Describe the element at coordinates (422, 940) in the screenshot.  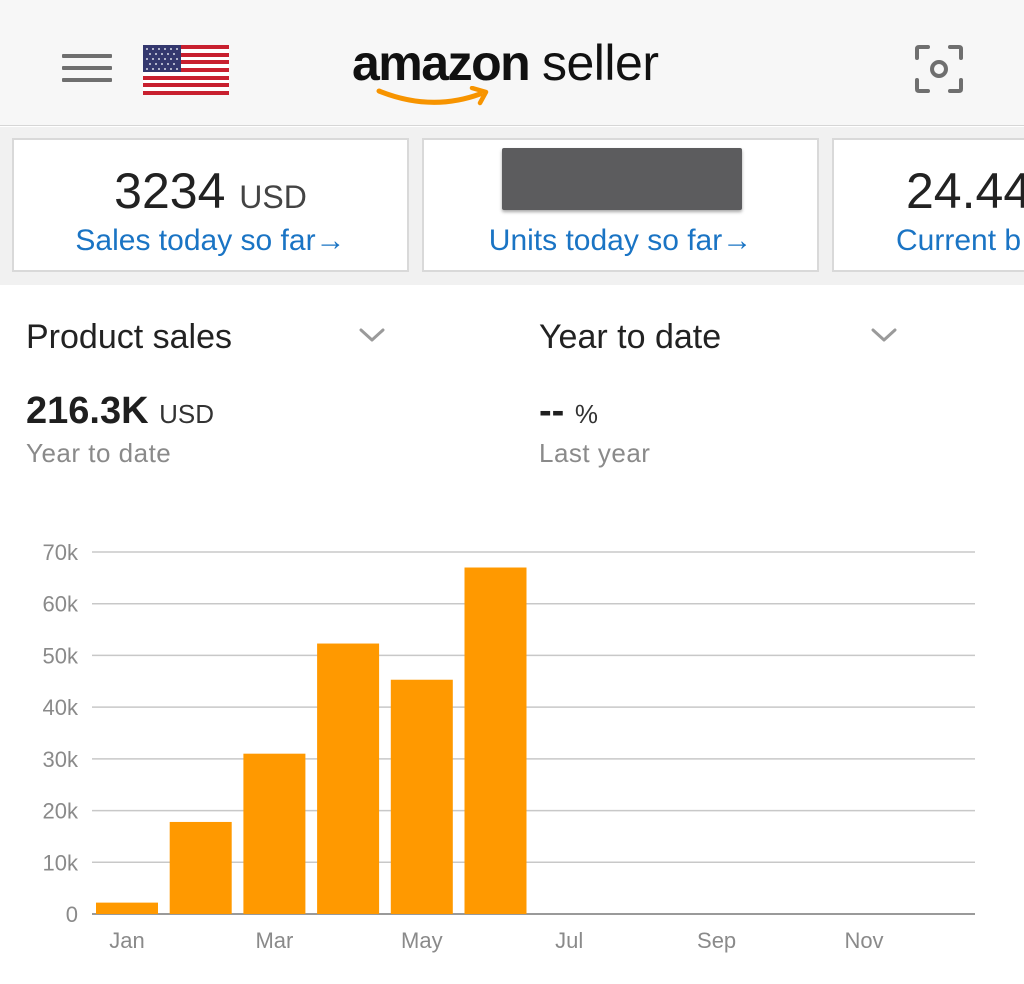
I see `x-tick-label: May` at that location.